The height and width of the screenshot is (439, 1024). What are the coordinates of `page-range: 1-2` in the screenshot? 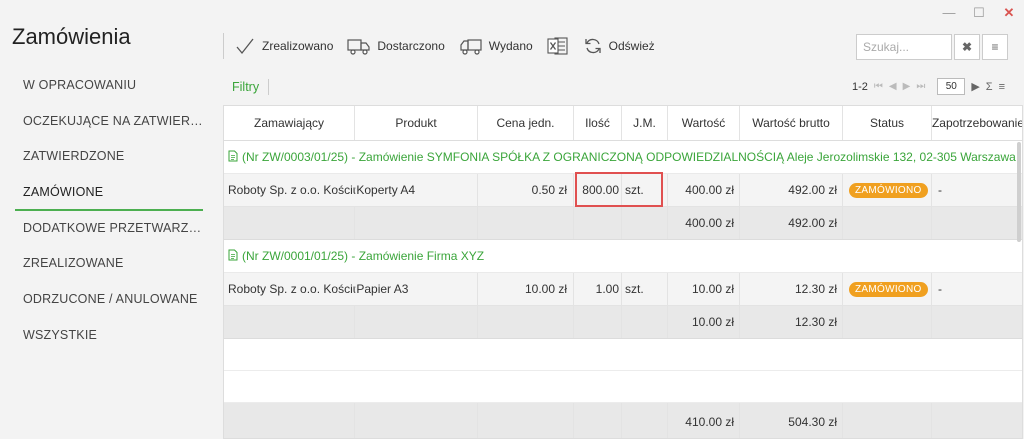 It's located at (860, 86).